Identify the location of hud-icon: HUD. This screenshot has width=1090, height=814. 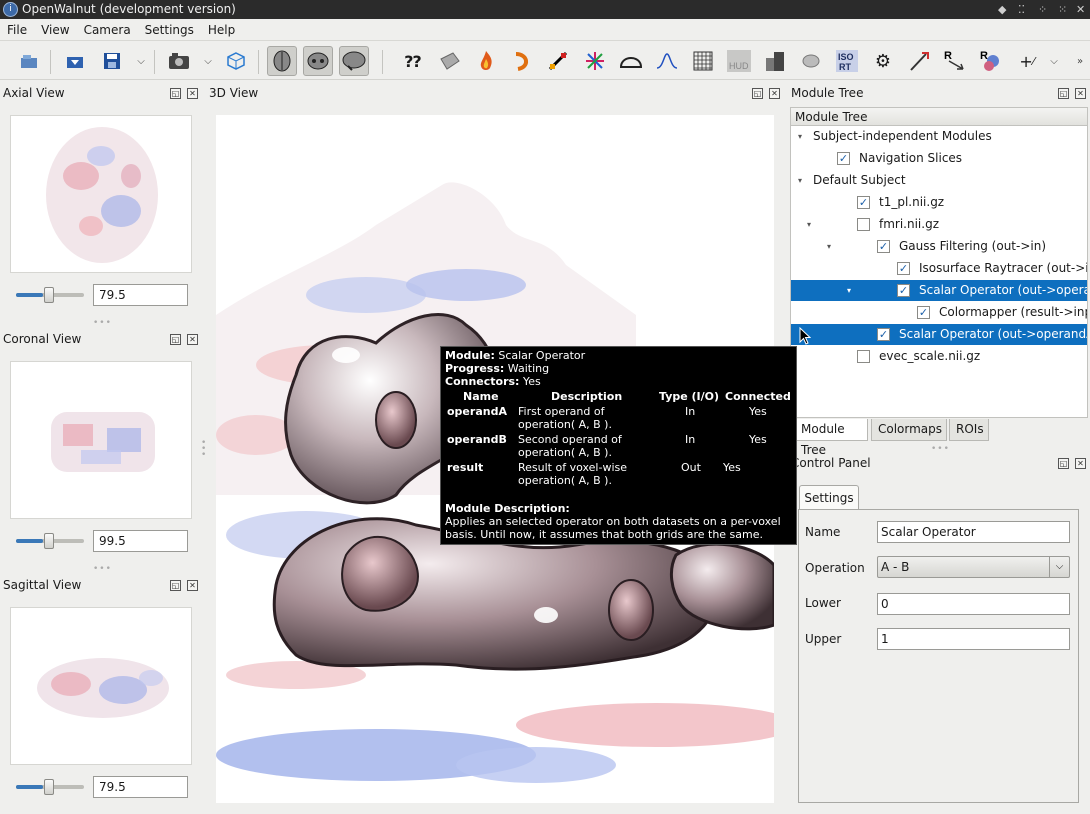
(739, 61).